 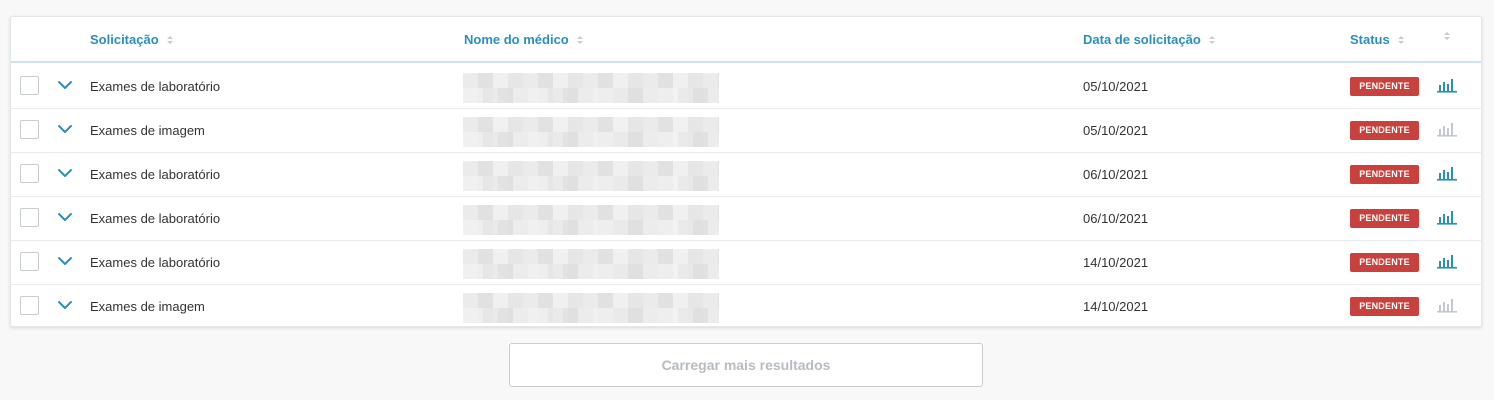 I want to click on header-status-label: Status, so click(x=1370, y=39).